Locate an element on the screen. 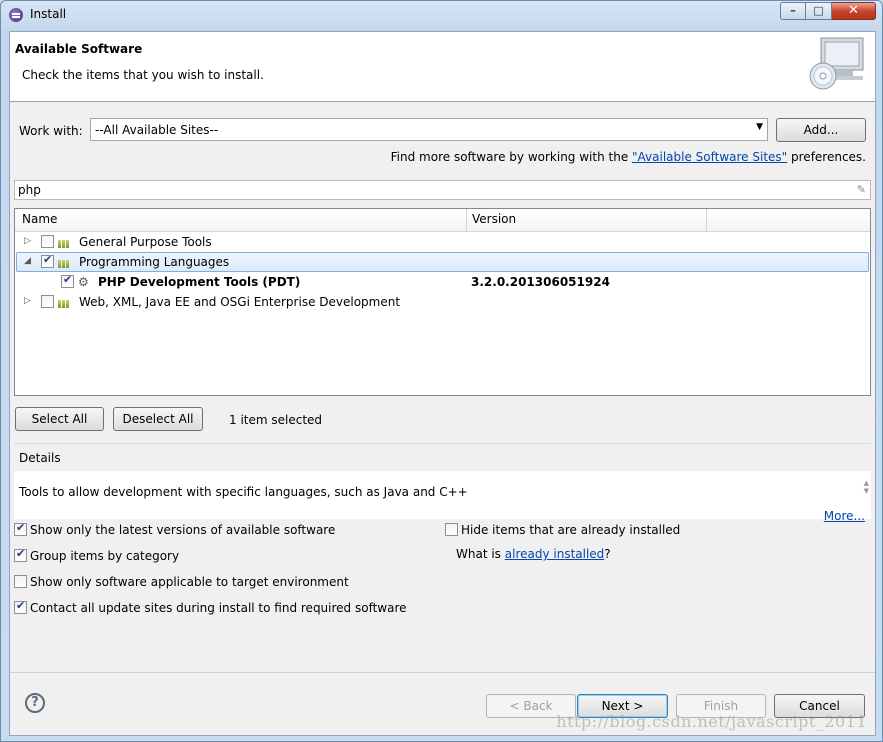 The width and height of the screenshot is (883, 742). watermark-text: http://blog.csdn.net/javascript_2011 is located at coordinates (711, 721).